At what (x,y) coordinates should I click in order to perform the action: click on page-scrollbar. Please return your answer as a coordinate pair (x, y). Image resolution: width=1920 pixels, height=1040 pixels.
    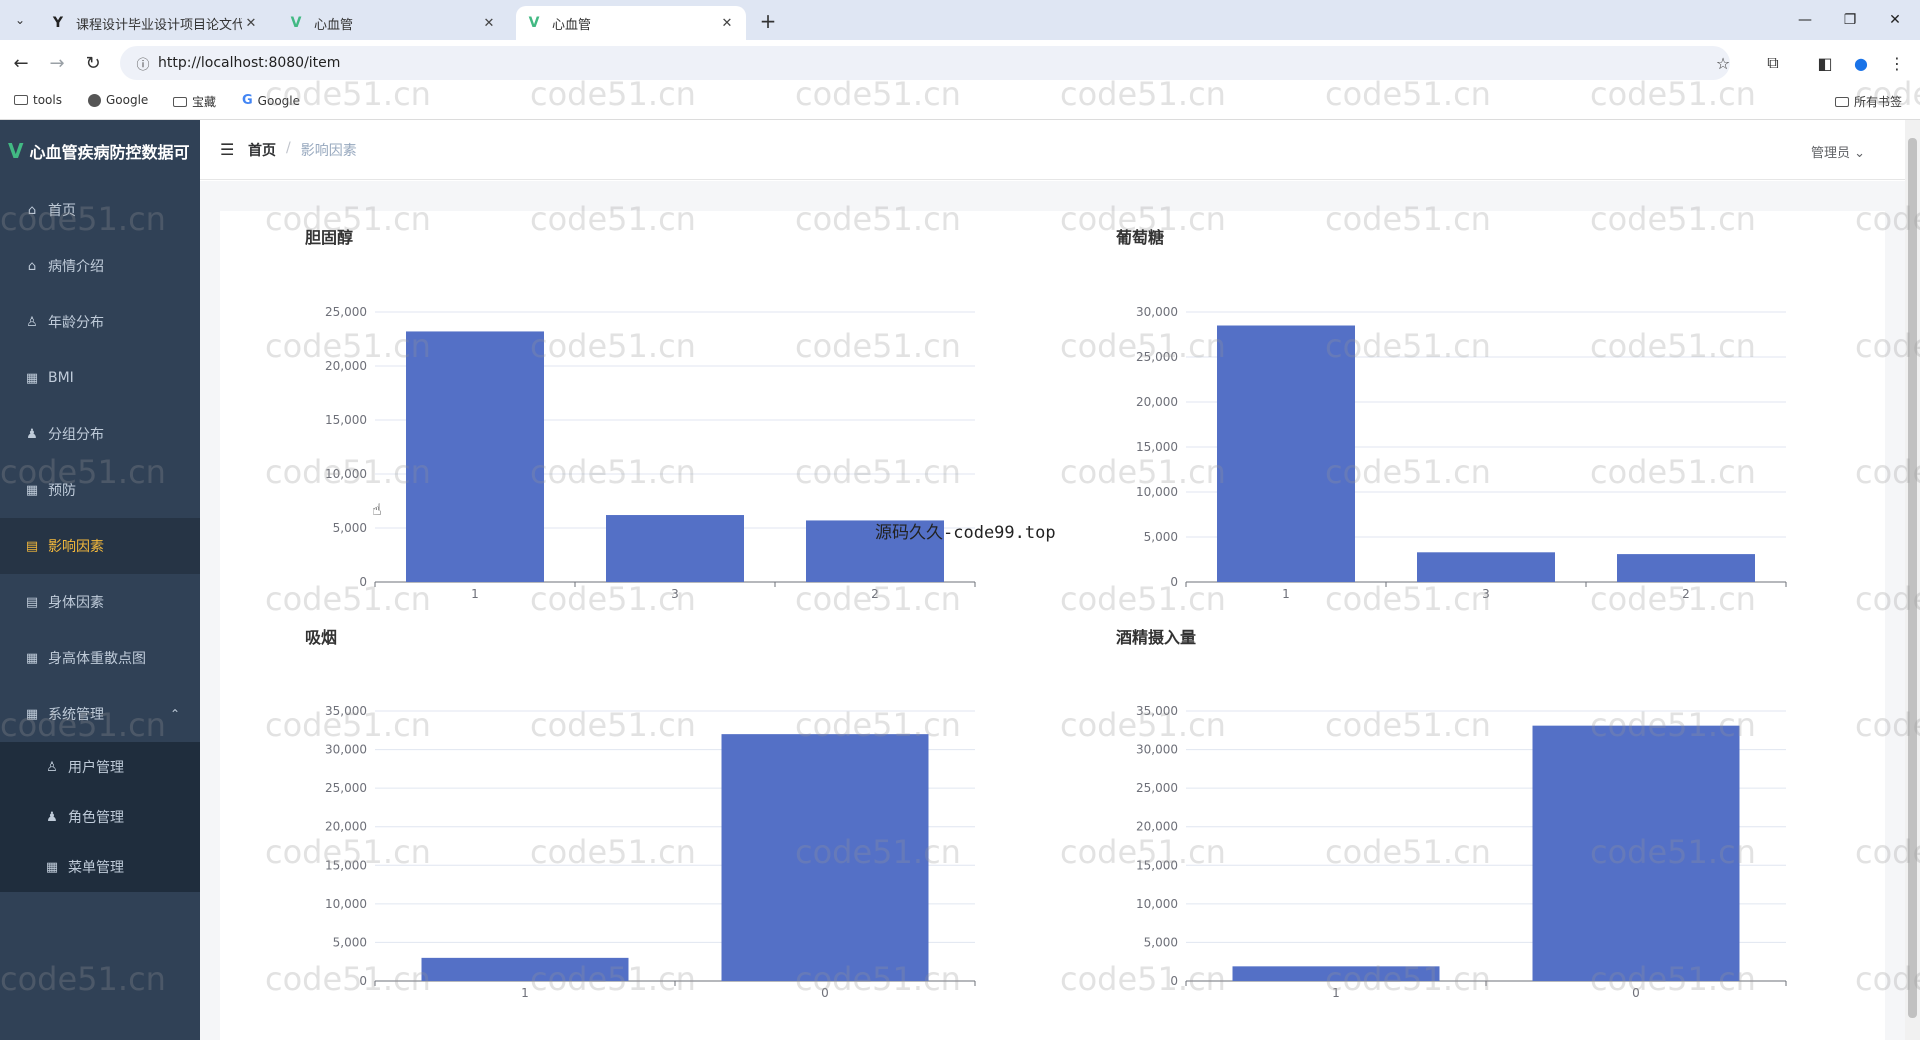
    Looking at the image, I should click on (1912, 580).